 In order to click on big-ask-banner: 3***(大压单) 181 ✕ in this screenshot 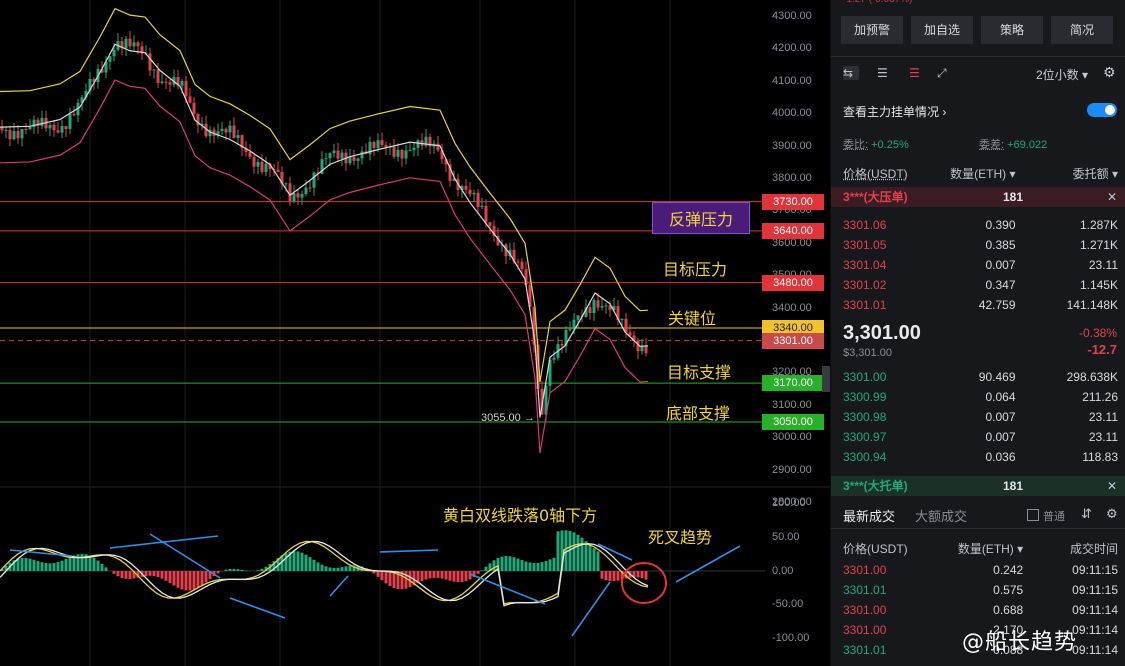, I will do `click(978, 197)`.